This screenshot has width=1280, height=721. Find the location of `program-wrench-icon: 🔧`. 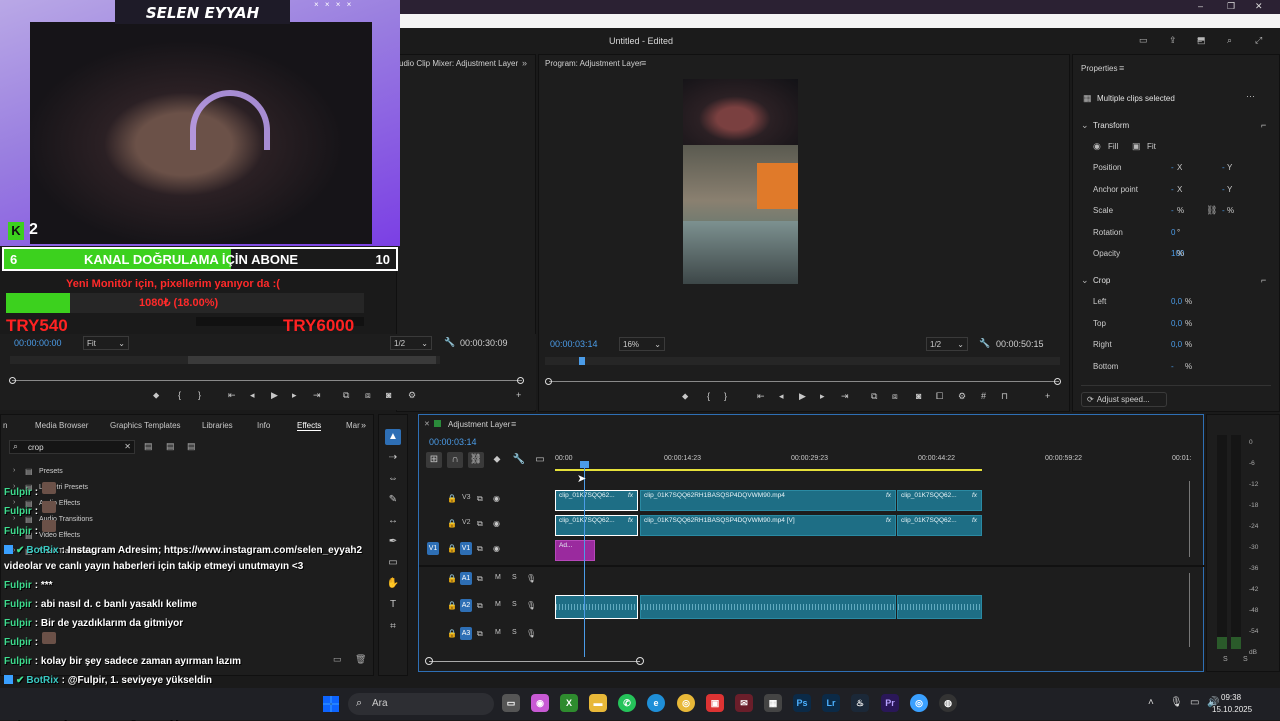

program-wrench-icon: 🔧 is located at coordinates (984, 343).